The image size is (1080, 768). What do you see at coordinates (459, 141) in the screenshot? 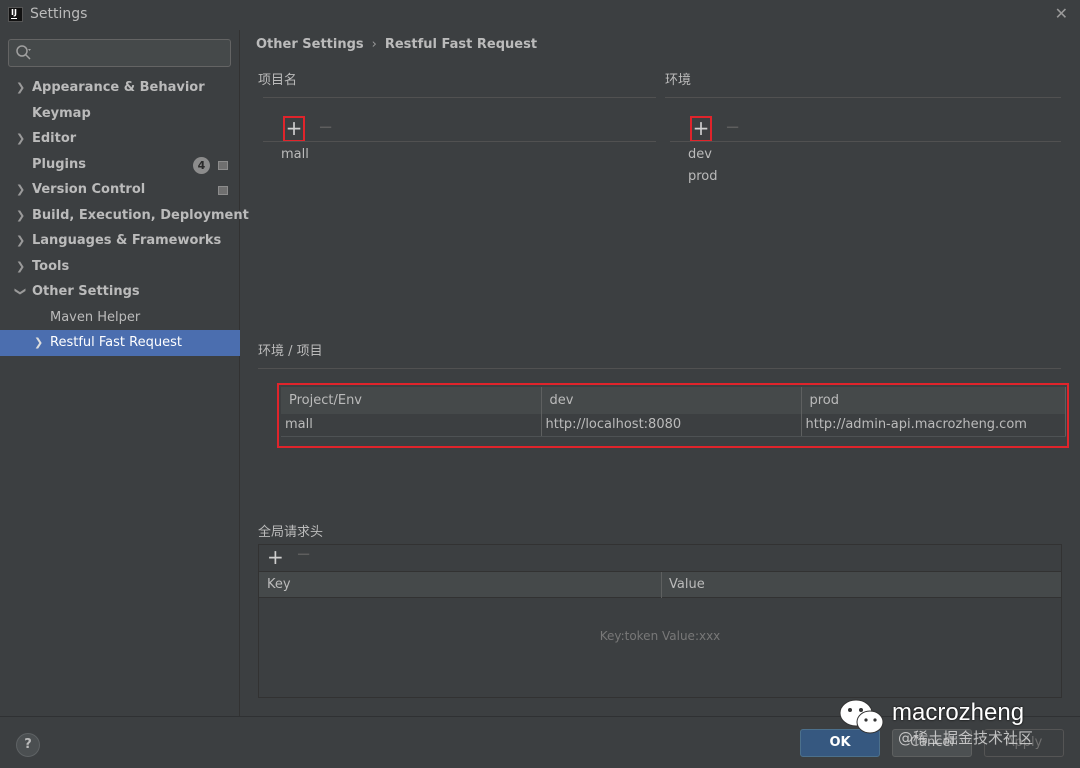
I see `projects-list-divider` at bounding box center [459, 141].